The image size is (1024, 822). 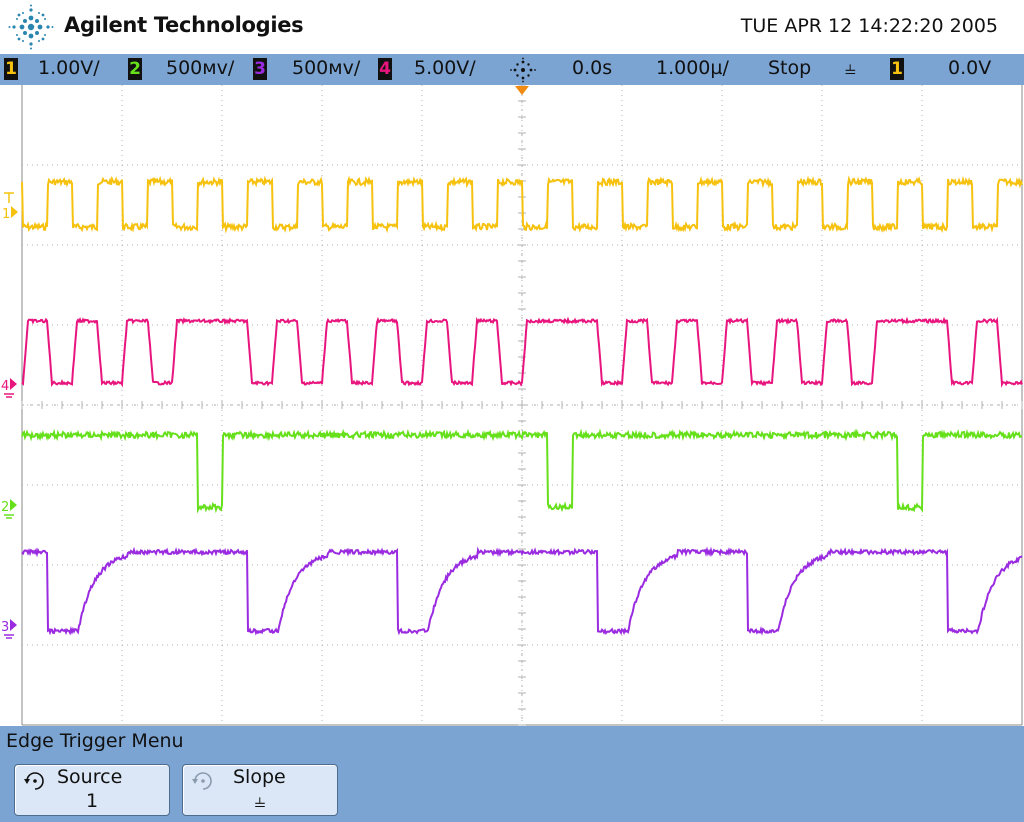 I want to click on channel-3-ground-marker: 3, so click(x=9, y=629).